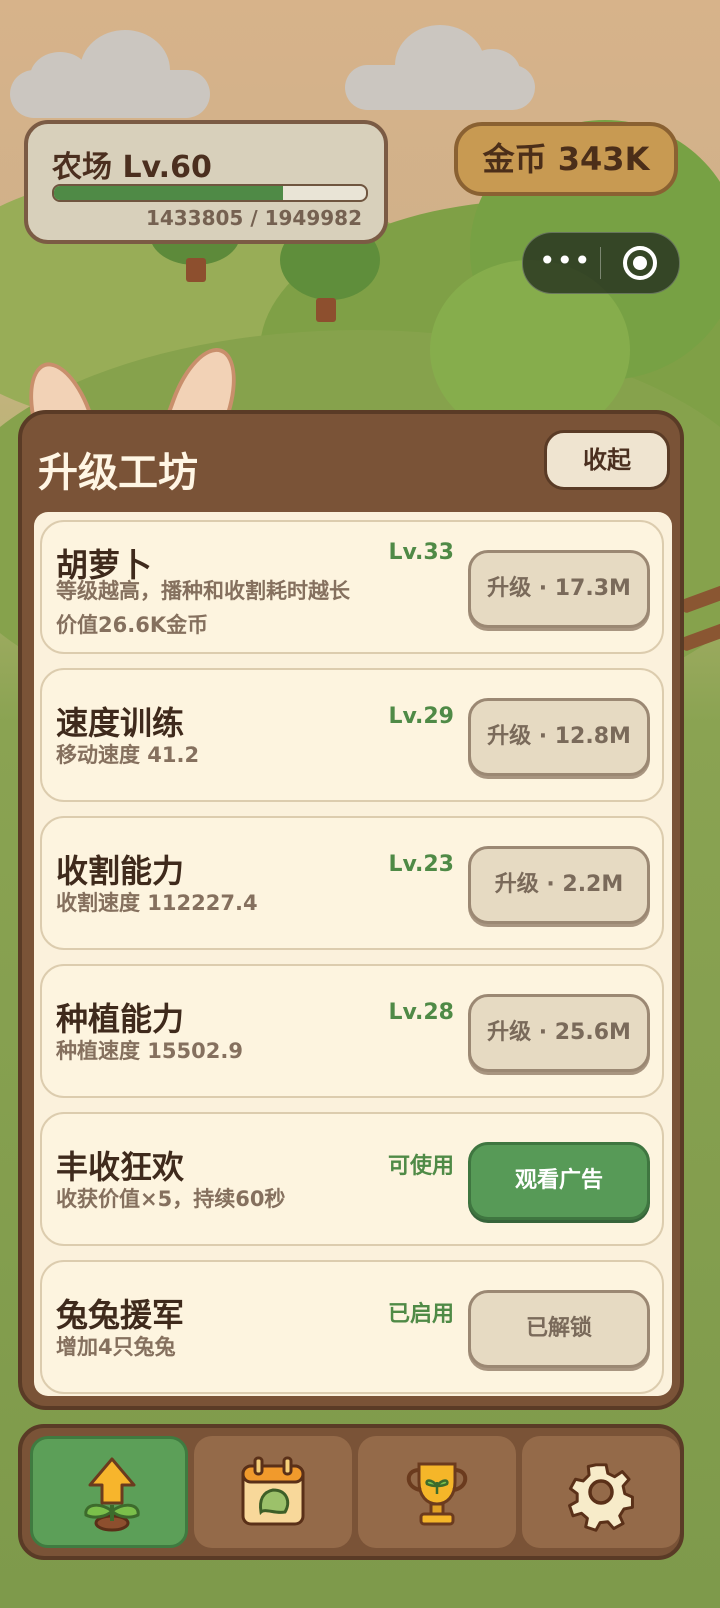  I want to click on upgrade-button: 升级 · 12.8M, so click(559, 737).